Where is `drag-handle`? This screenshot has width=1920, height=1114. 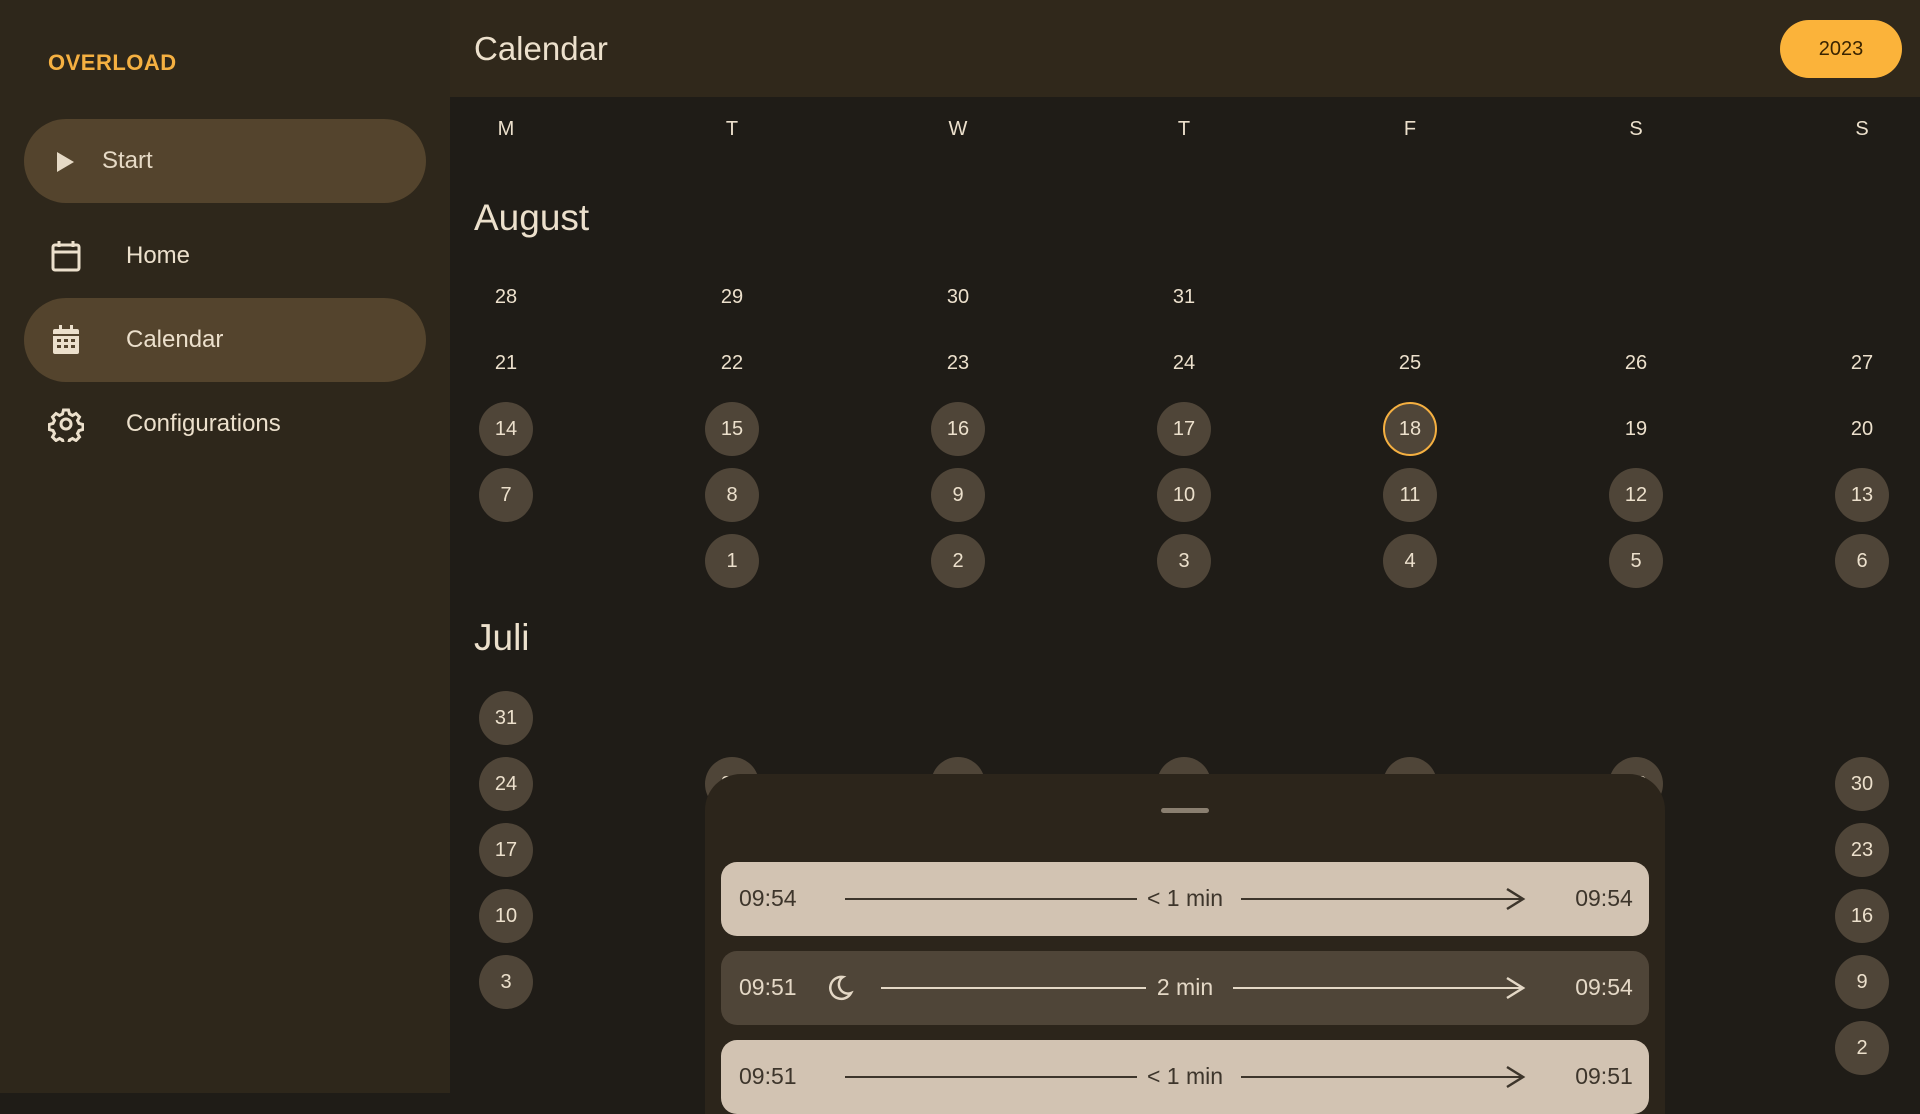 drag-handle is located at coordinates (1185, 810).